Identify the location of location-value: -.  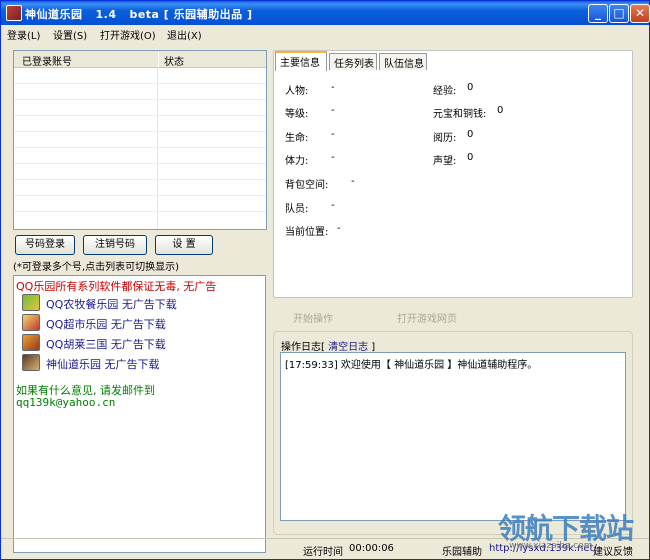
(339, 228).